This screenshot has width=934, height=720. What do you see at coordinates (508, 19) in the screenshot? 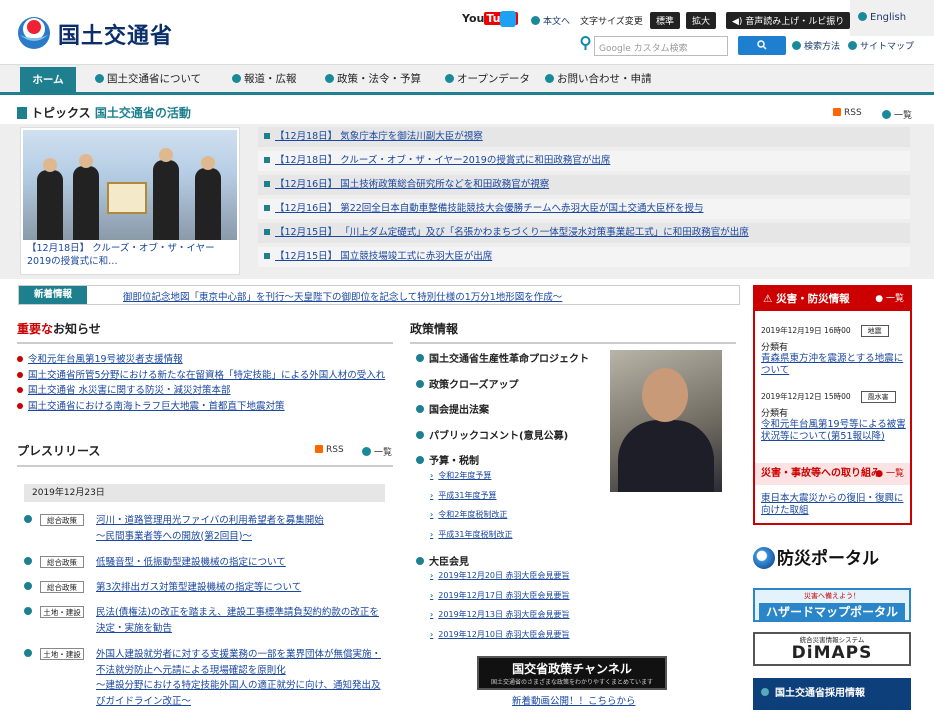
I see `twitter-icon` at bounding box center [508, 19].